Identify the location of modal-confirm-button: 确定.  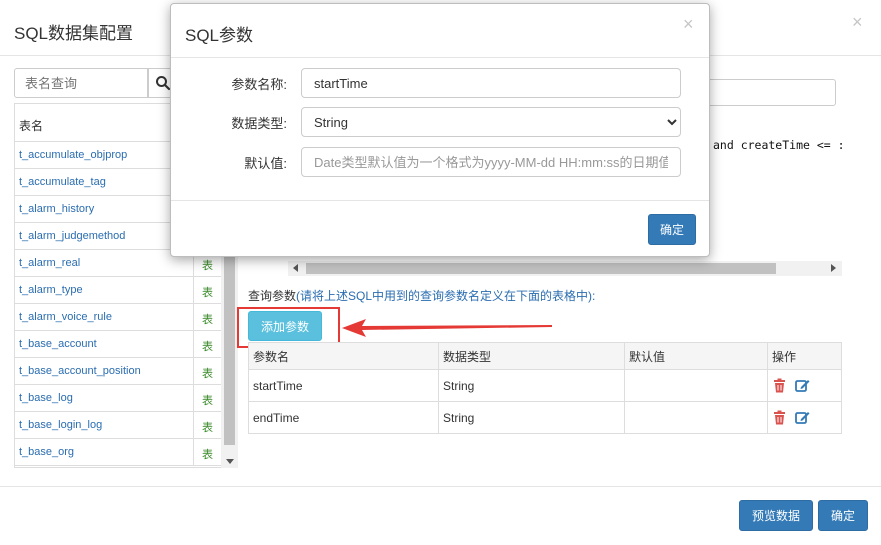
(672, 229).